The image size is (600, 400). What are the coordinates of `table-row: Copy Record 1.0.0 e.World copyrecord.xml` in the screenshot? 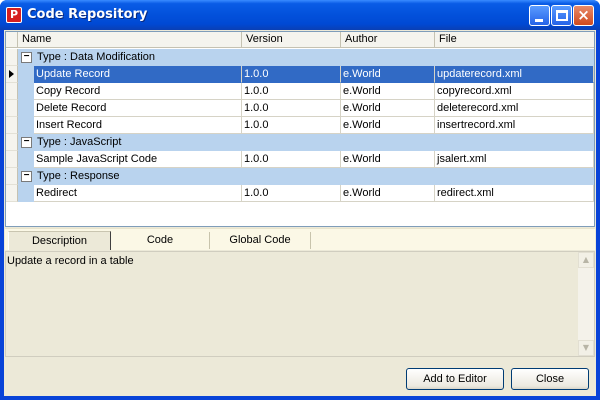 It's located at (300, 91).